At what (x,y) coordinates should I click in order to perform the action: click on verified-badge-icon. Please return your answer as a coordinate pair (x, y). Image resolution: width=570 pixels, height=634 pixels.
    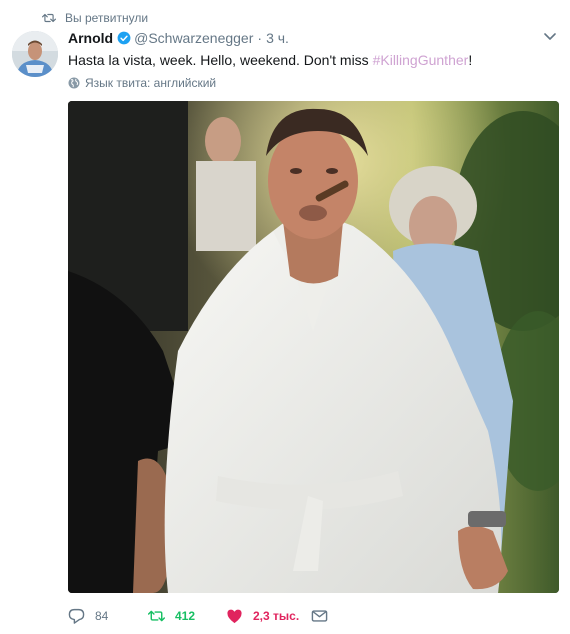
    Looking at the image, I should click on (124, 38).